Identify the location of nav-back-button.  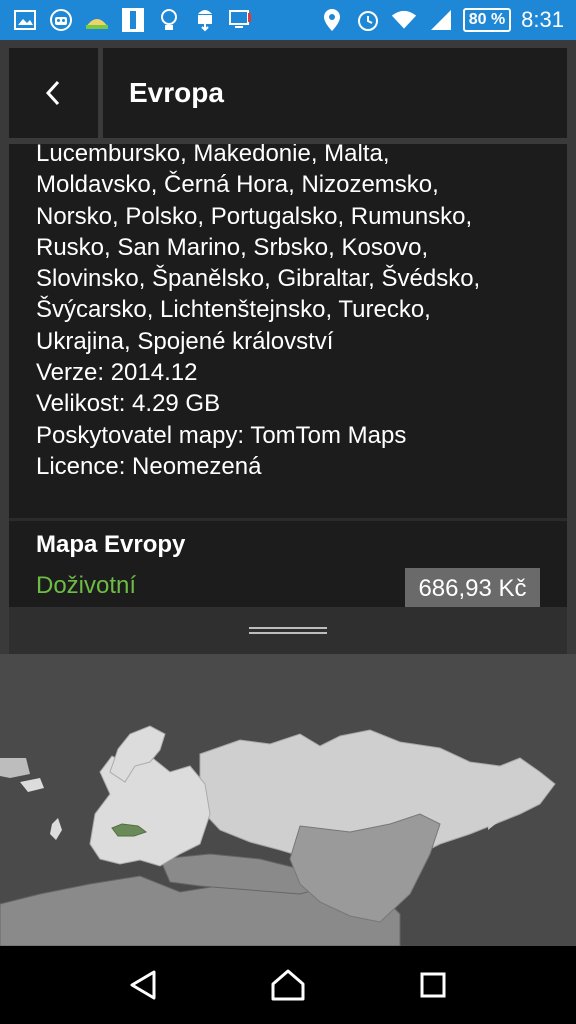
(143, 985).